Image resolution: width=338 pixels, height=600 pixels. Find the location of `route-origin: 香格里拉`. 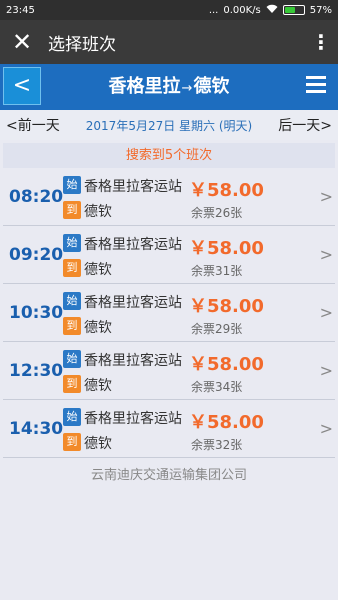

route-origin: 香格里拉 is located at coordinates (144, 86).